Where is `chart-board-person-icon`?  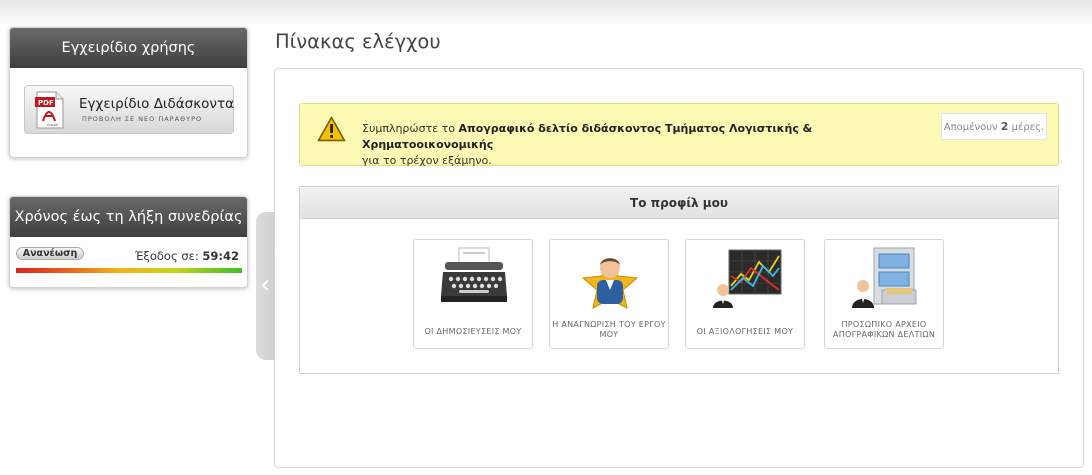
chart-board-person-icon is located at coordinates (747, 278).